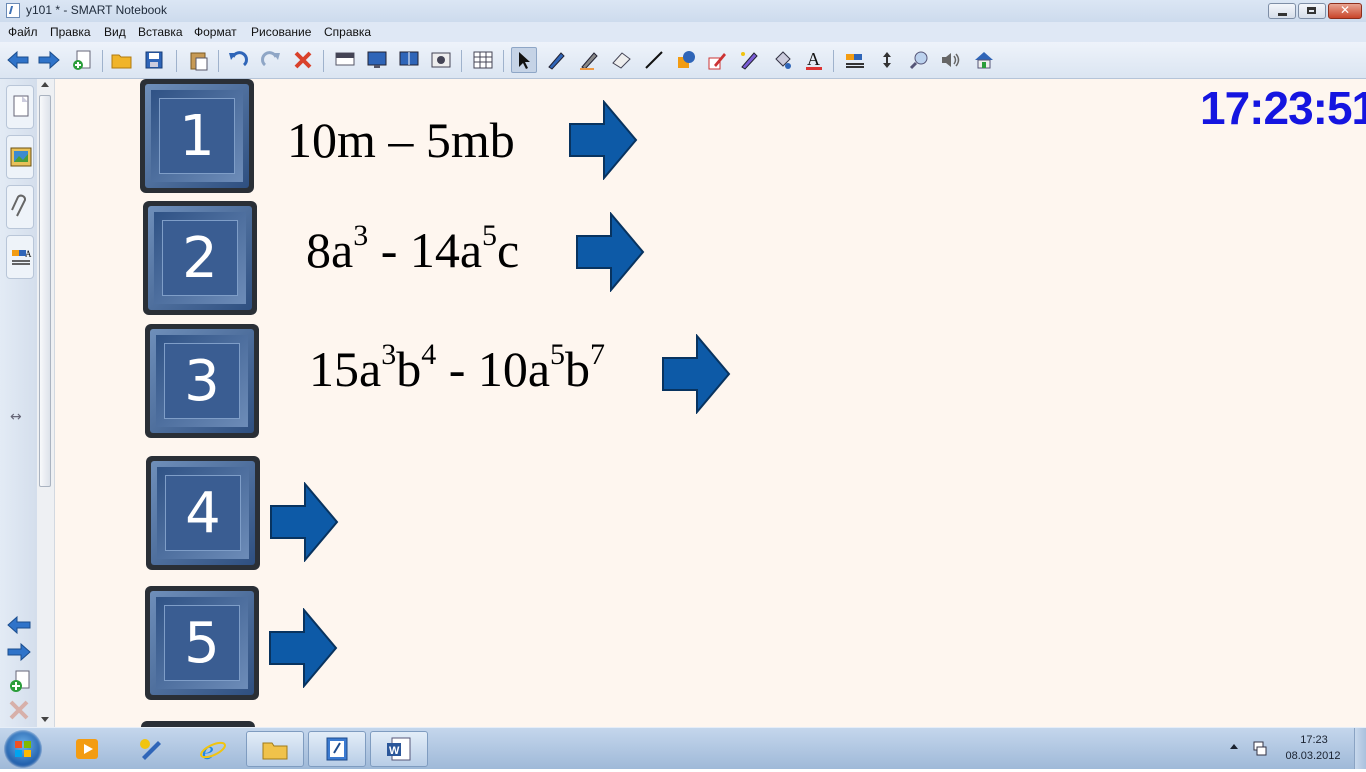 The image size is (1366, 772). What do you see at coordinates (524, 60) in the screenshot?
I see `select-pointer-icon` at bounding box center [524, 60].